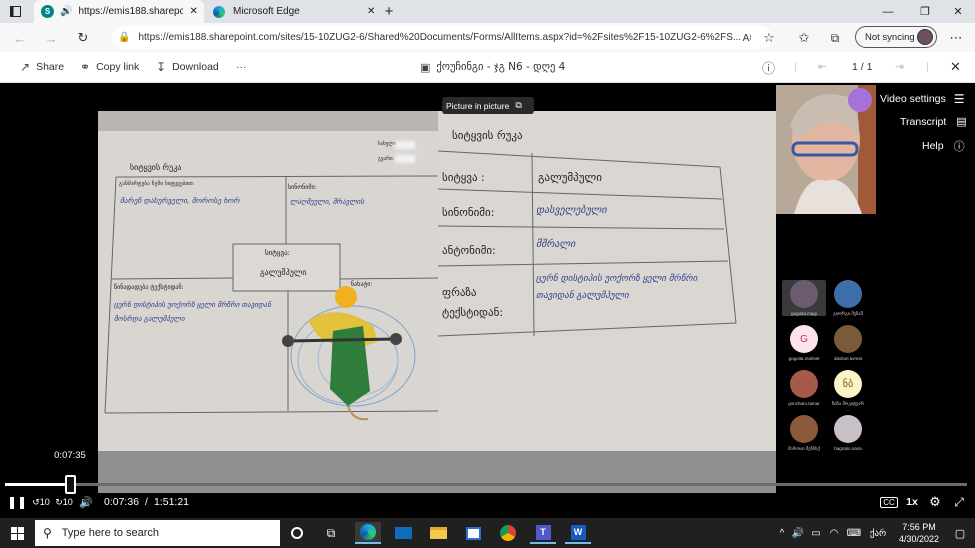  Describe the element at coordinates (798, 533) in the screenshot. I see `volume-tray-icon: 🔊` at that location.